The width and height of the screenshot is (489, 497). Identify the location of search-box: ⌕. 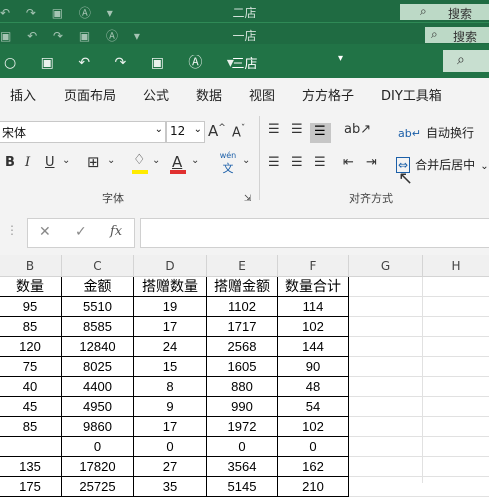
(466, 61).